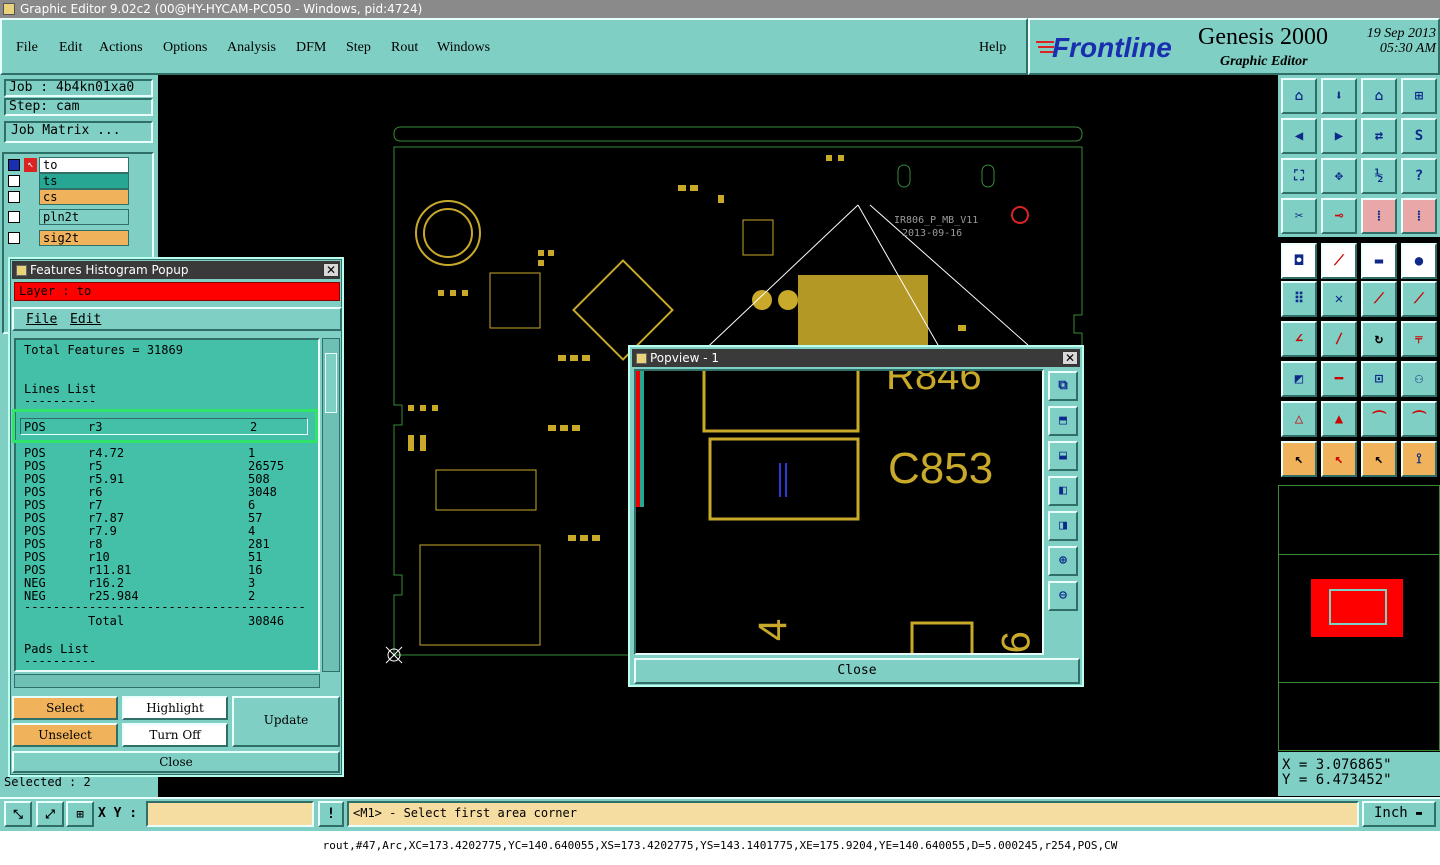 This screenshot has height=865, width=1440. Describe the element at coordinates (164, 505) in the screenshot. I see `histogram-row: POS r7 6` at that location.